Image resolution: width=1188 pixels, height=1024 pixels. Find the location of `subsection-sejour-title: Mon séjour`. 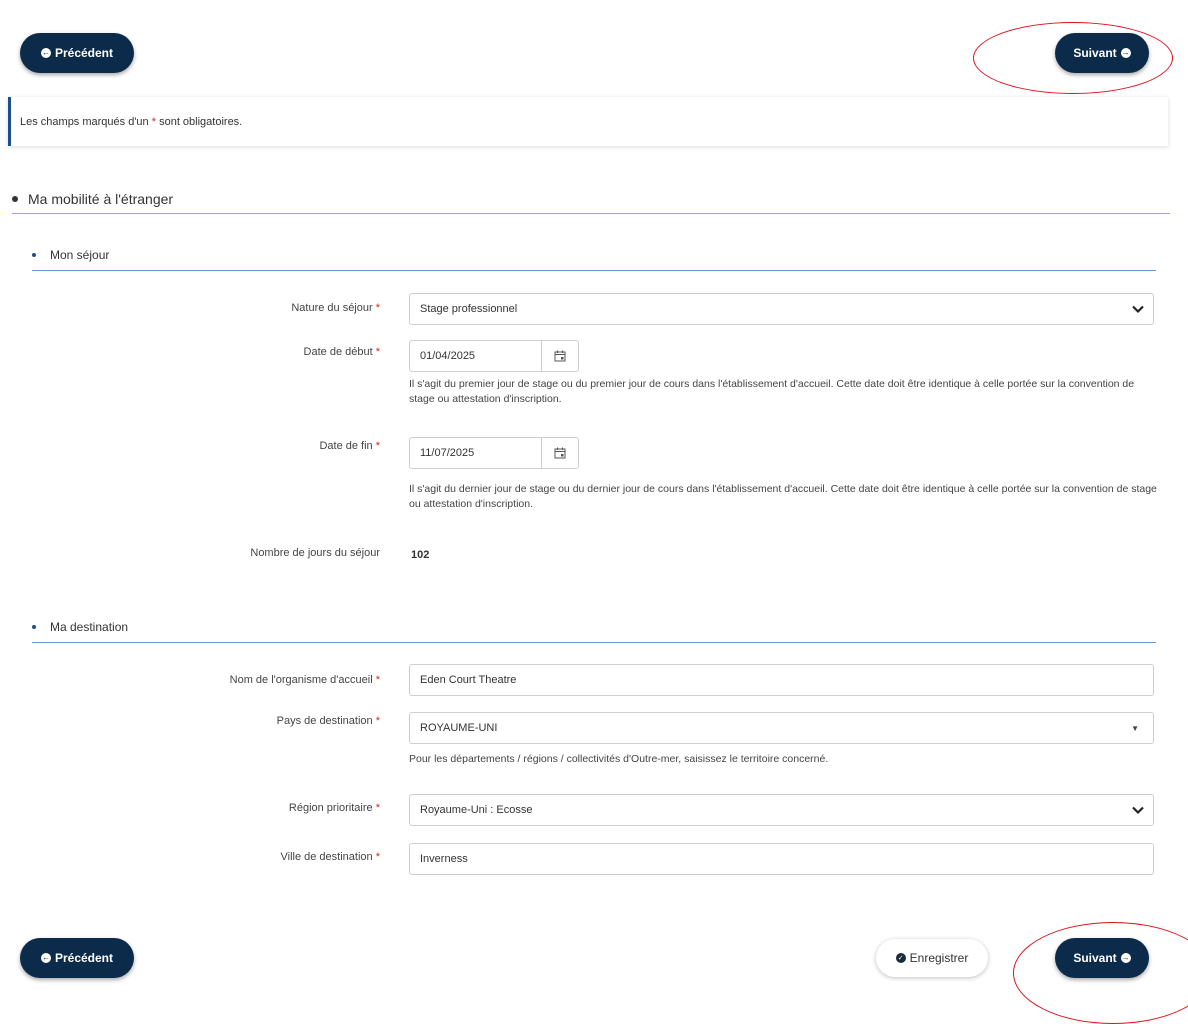

subsection-sejour-title: Mon séjour is located at coordinates (594, 259).